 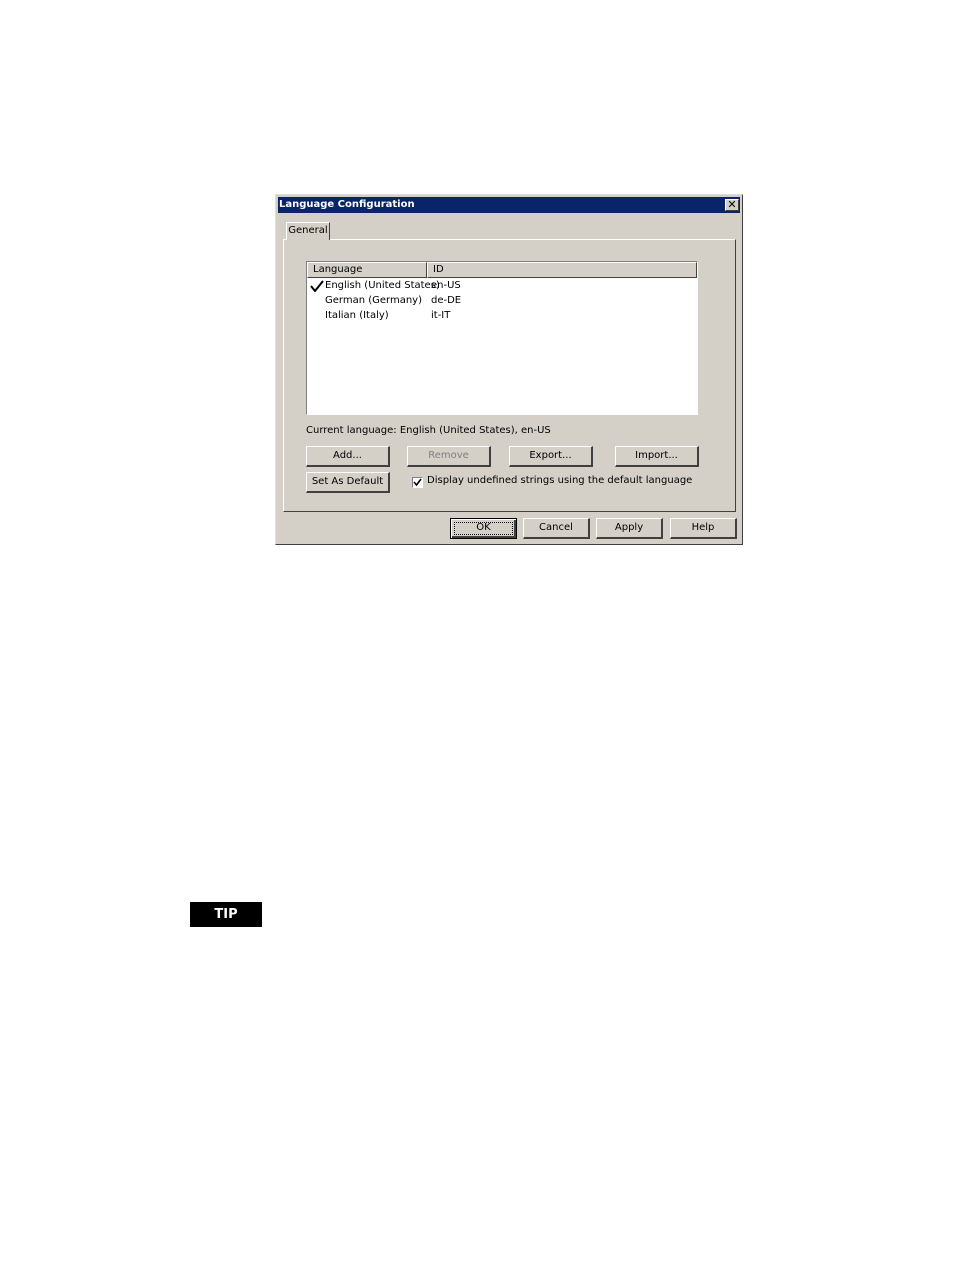 What do you see at coordinates (703, 528) in the screenshot?
I see `help-button: Help` at bounding box center [703, 528].